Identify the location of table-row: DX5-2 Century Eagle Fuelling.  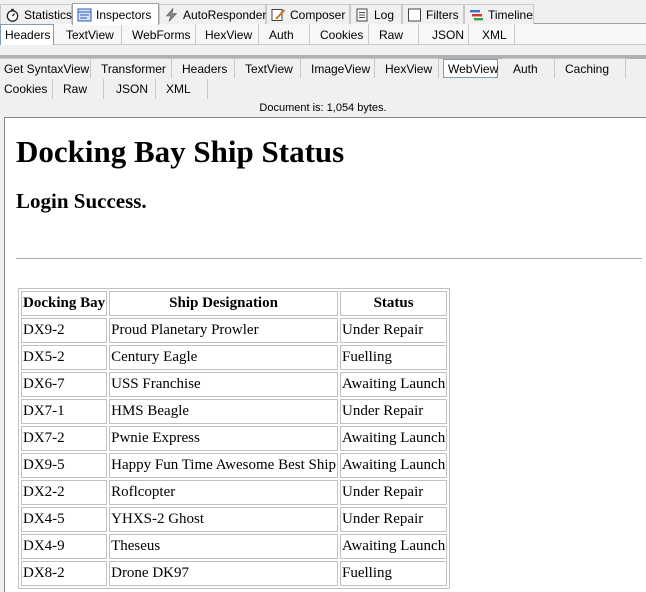
(234, 357).